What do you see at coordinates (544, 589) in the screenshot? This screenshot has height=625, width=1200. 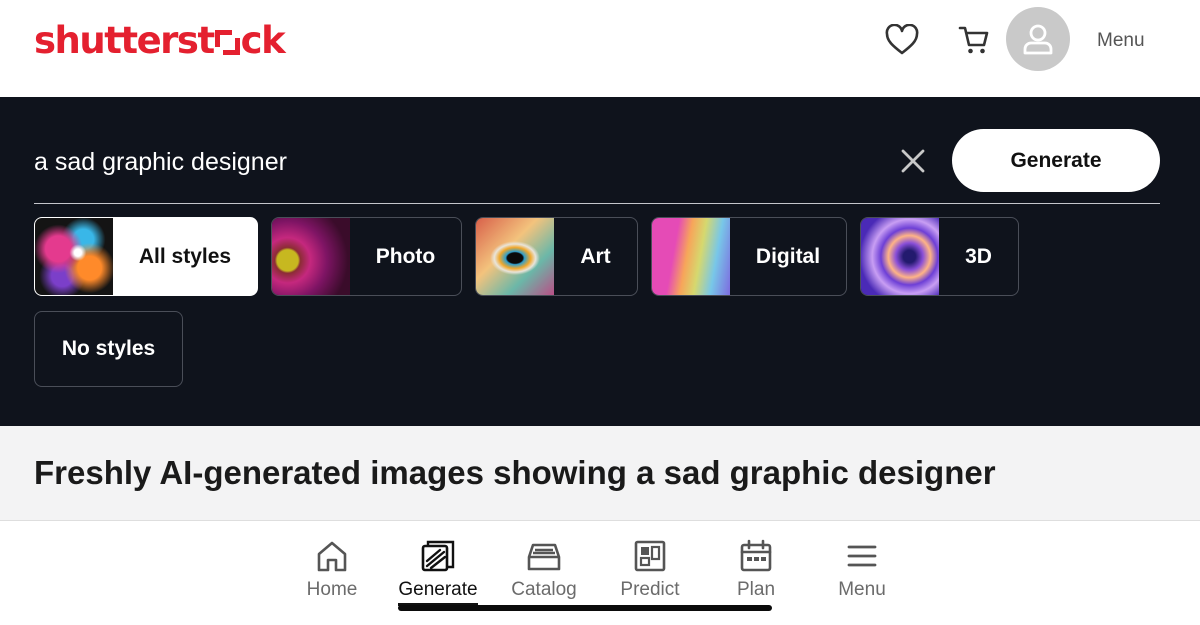 I see `nav-item-label: Catalog` at bounding box center [544, 589].